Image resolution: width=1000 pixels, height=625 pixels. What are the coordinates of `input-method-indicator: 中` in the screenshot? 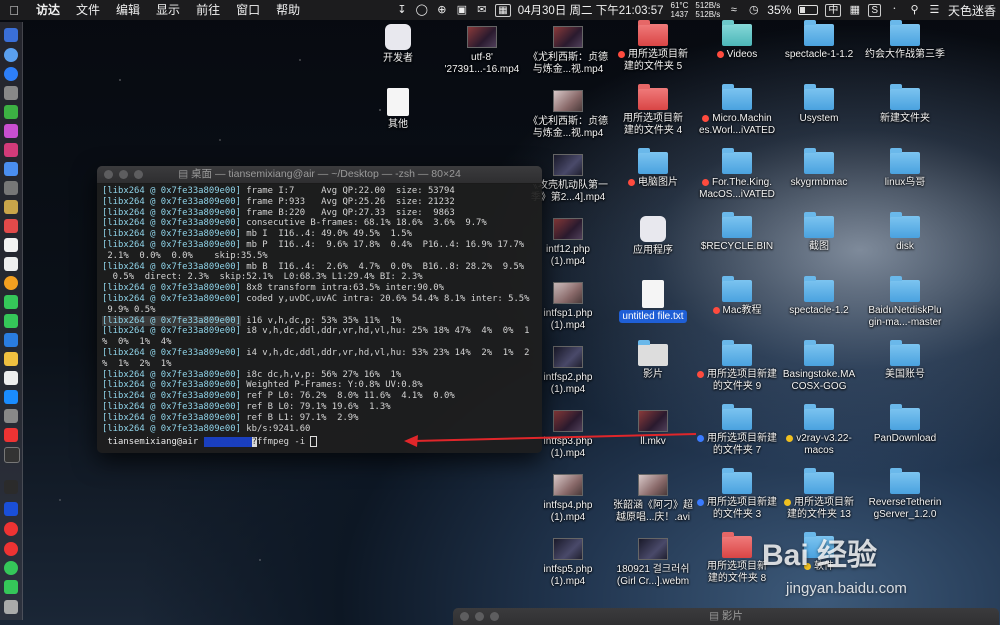 It's located at (833, 10).